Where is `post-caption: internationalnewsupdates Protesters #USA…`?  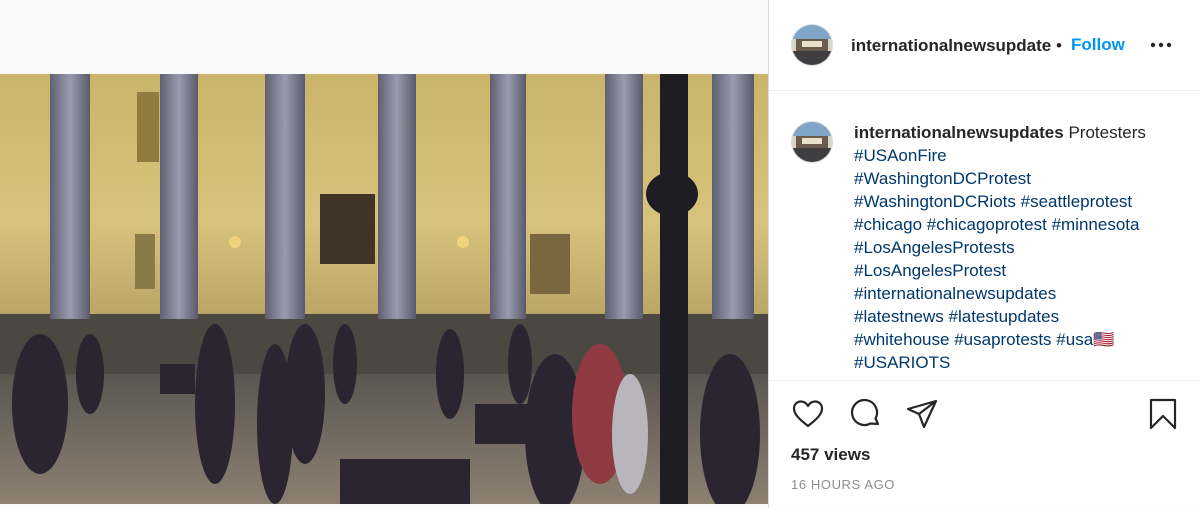
post-caption: internationalnewsupdates Protesters #USA… is located at coordinates (1019, 248).